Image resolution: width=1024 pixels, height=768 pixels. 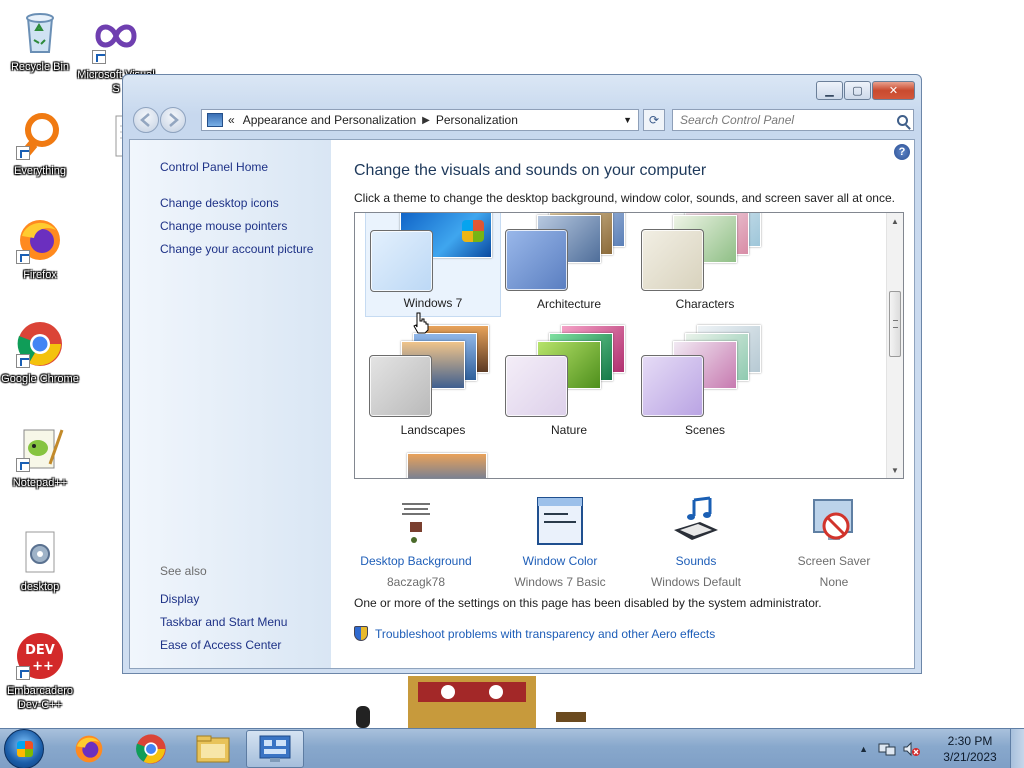 I want to click on scrollbar-thumb, so click(x=895, y=324).